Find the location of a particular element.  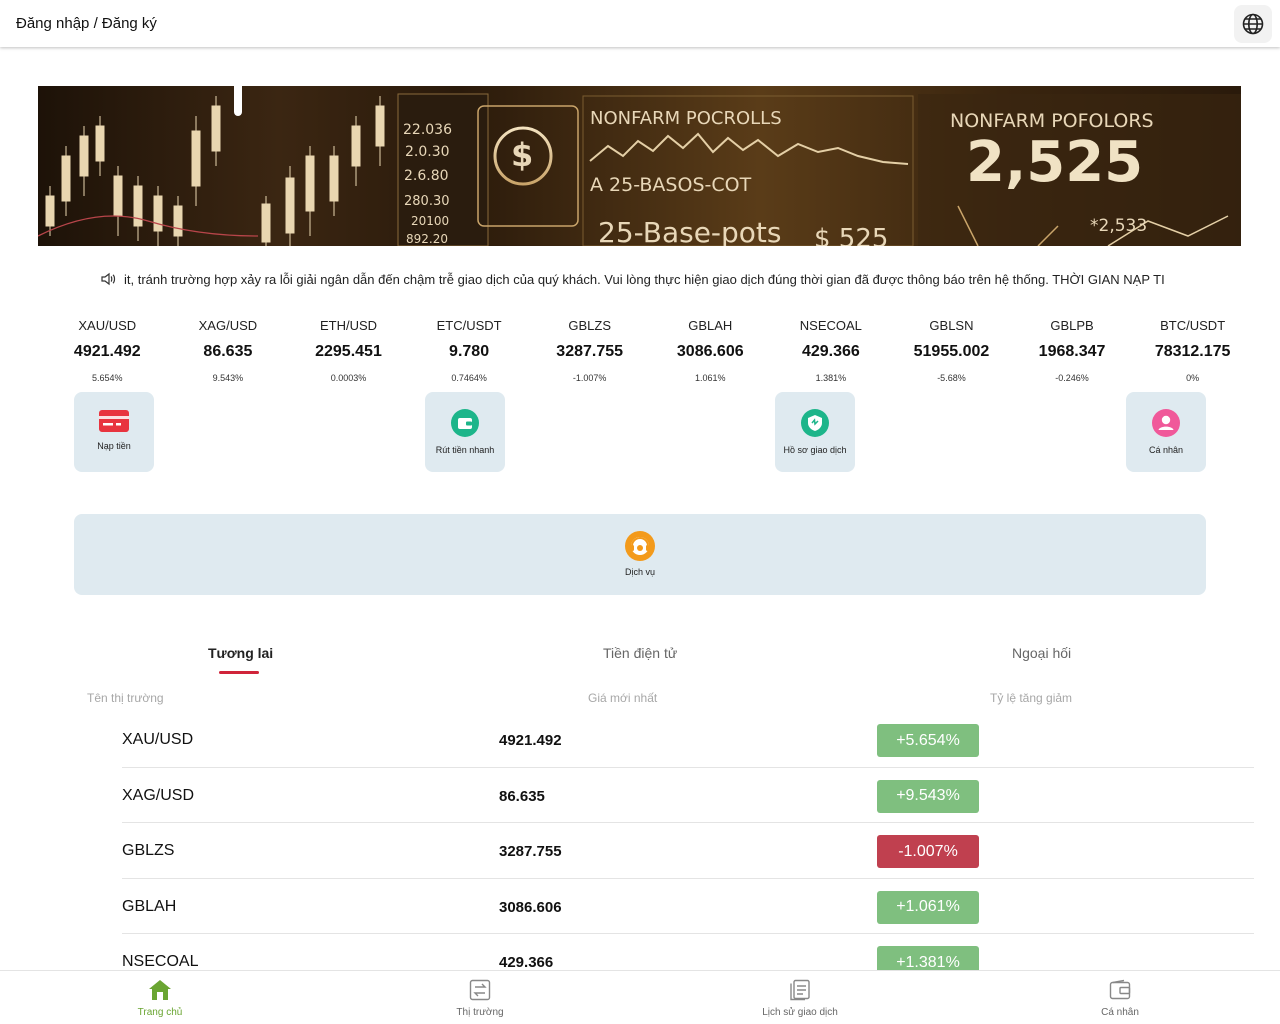

ticker-price: 51955.002 is located at coordinates (951, 351).